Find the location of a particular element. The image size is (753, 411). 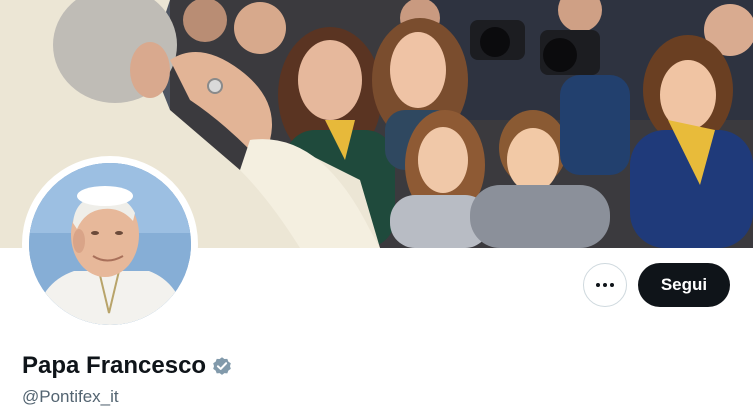

avatar is located at coordinates (110, 244).